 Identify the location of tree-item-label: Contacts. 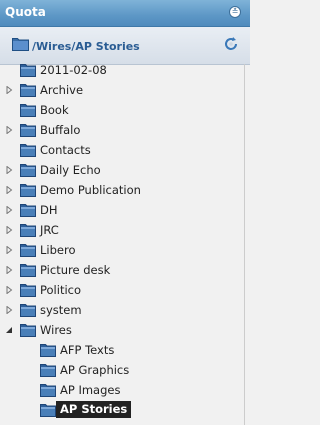
(65, 150).